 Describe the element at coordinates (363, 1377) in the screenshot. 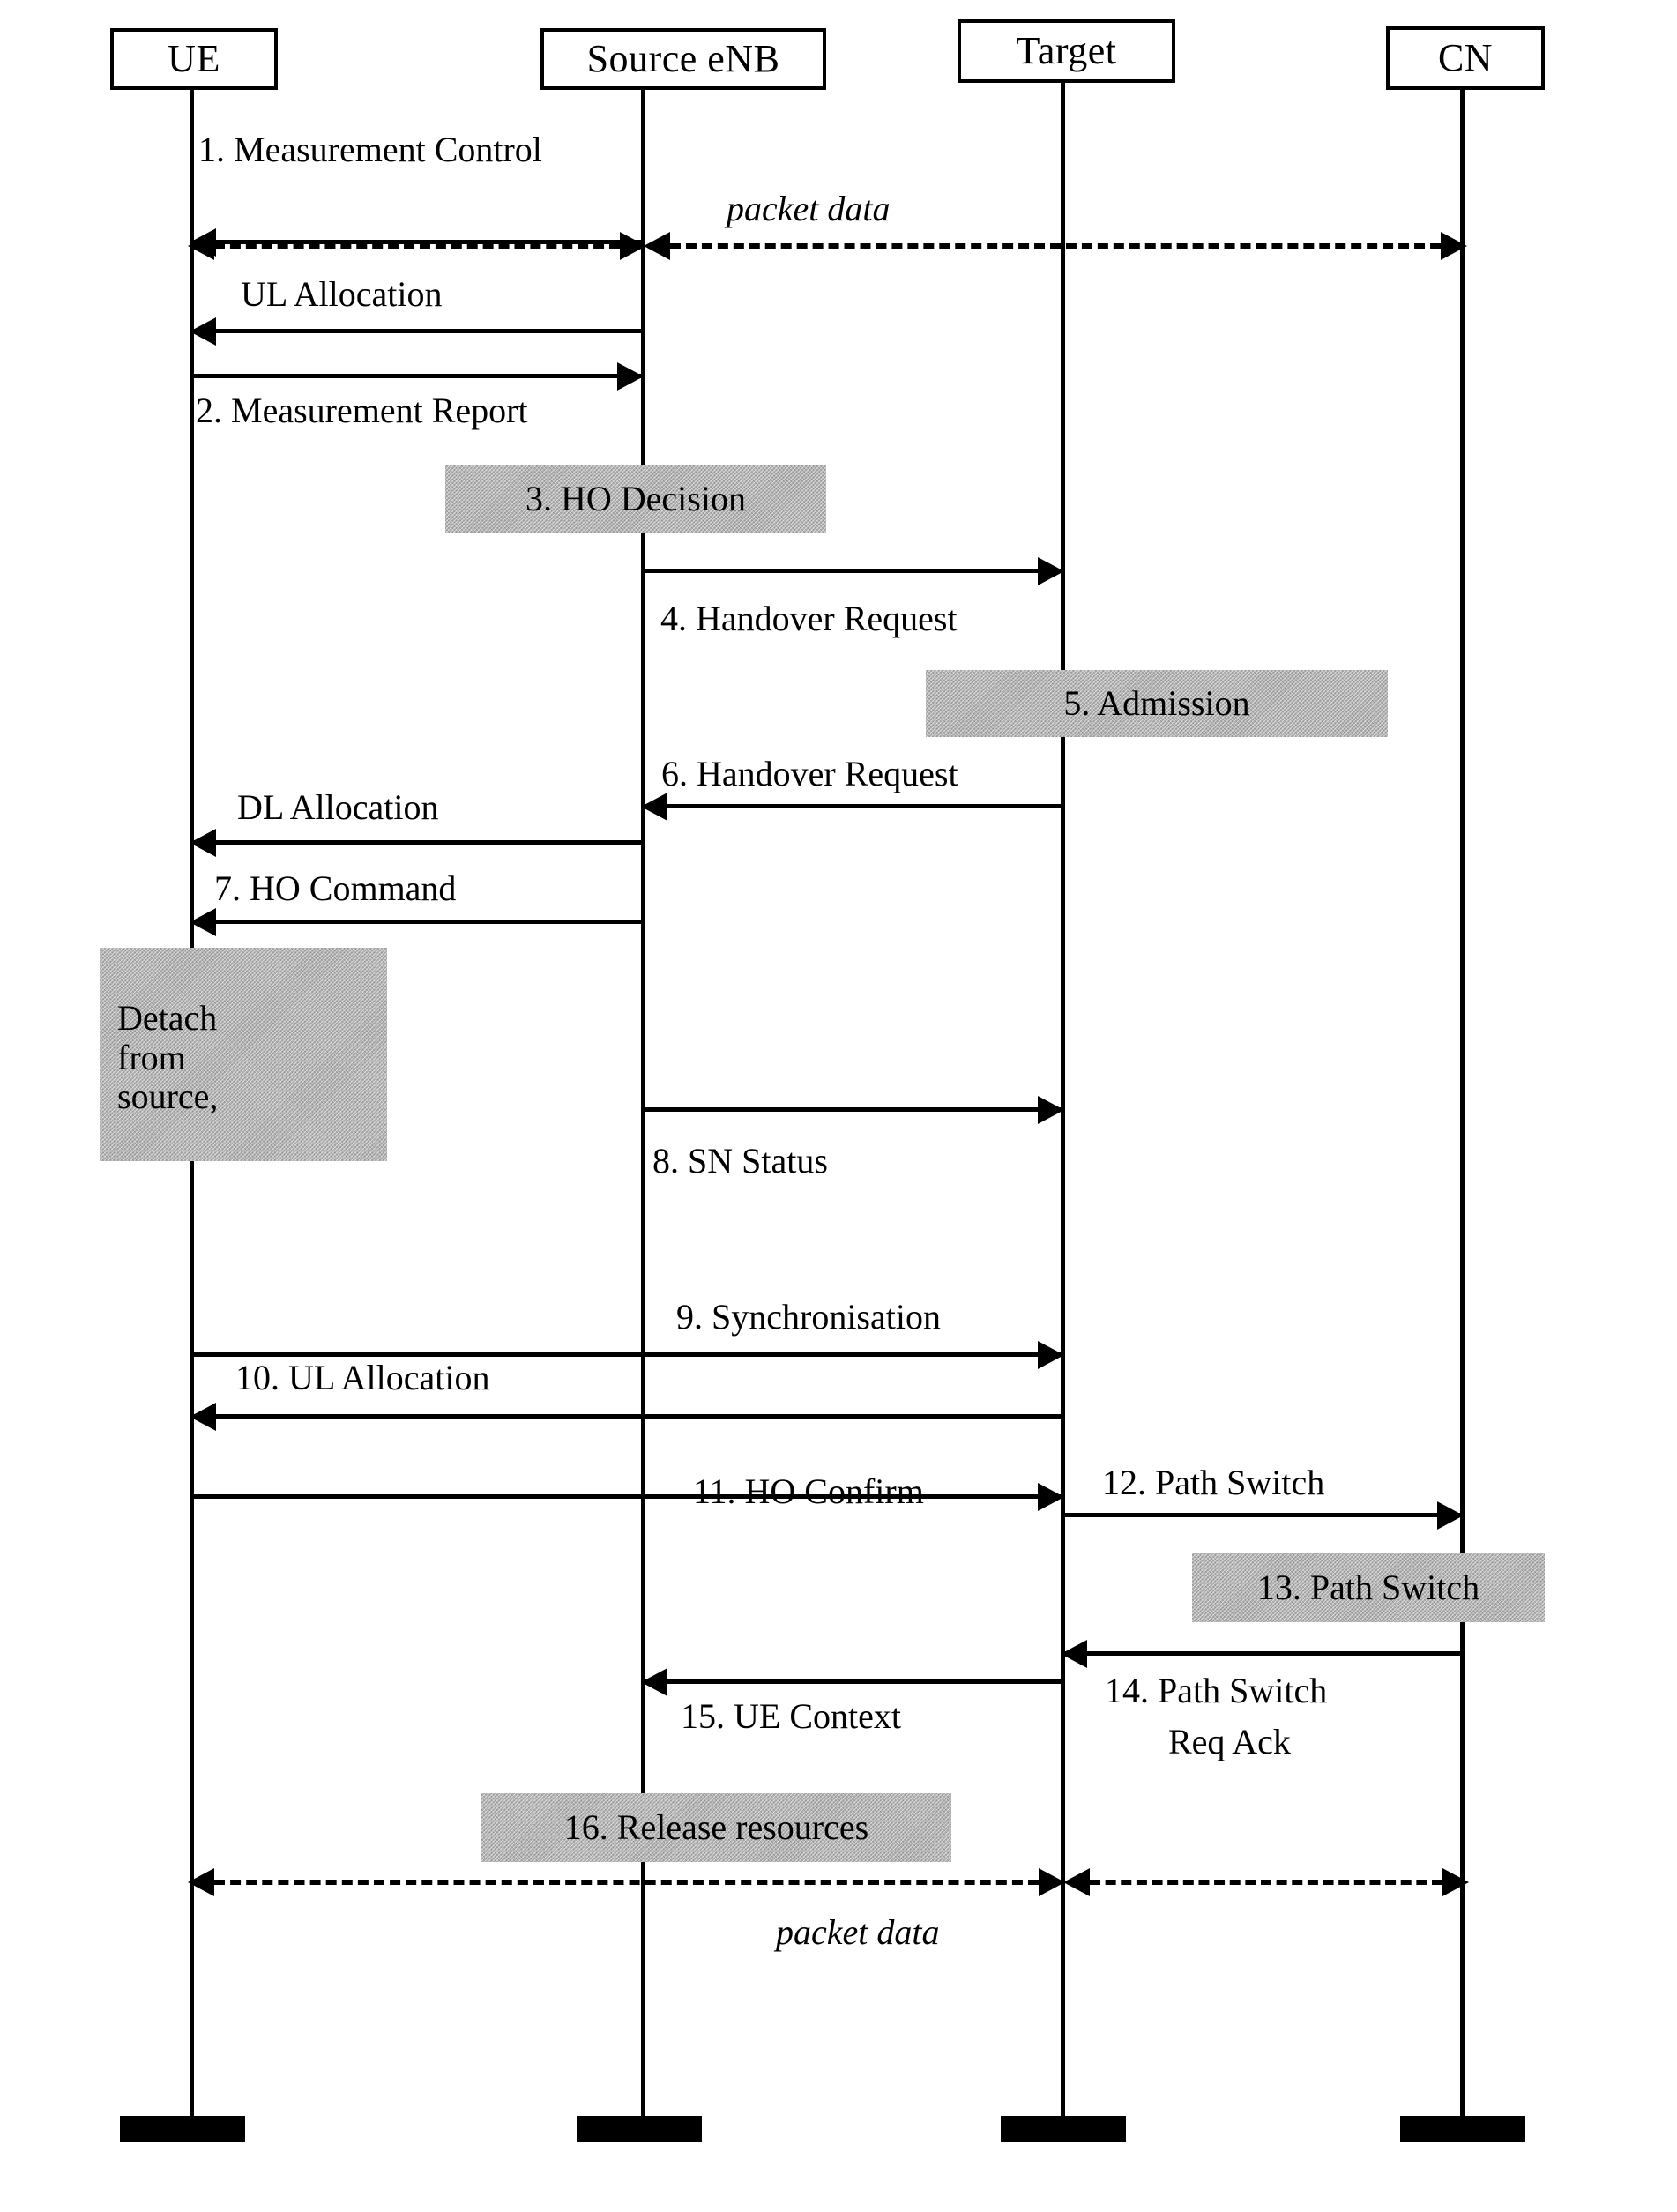

I see `label-ul-allocation-10: 10. UL Allocation` at that location.